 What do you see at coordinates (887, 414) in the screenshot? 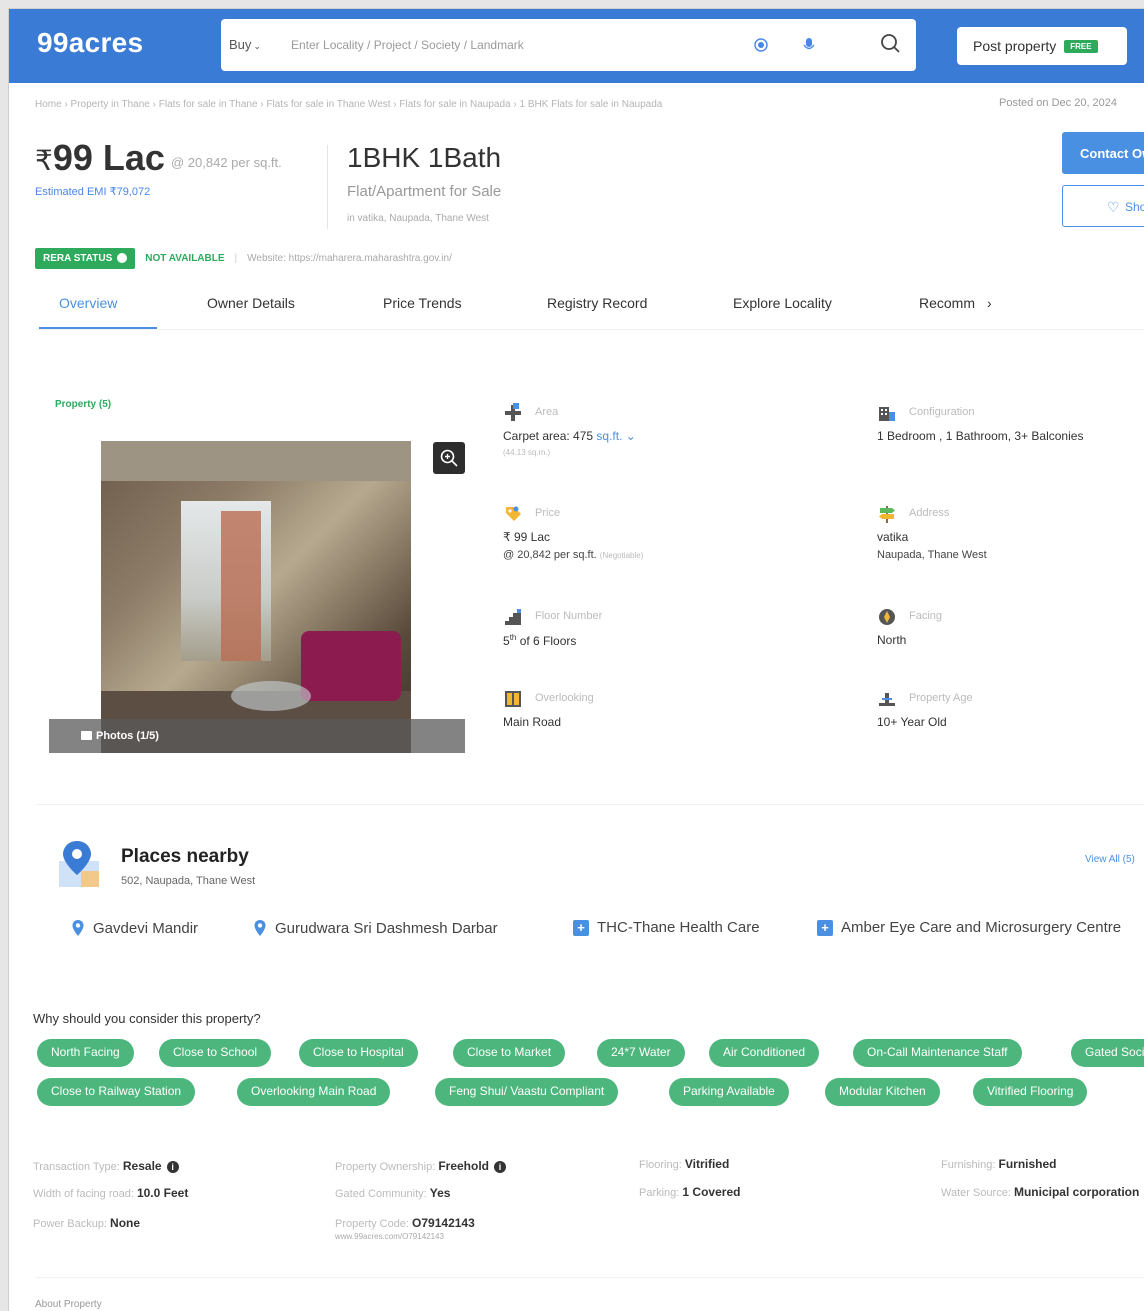
I see `building-icon` at bounding box center [887, 414].